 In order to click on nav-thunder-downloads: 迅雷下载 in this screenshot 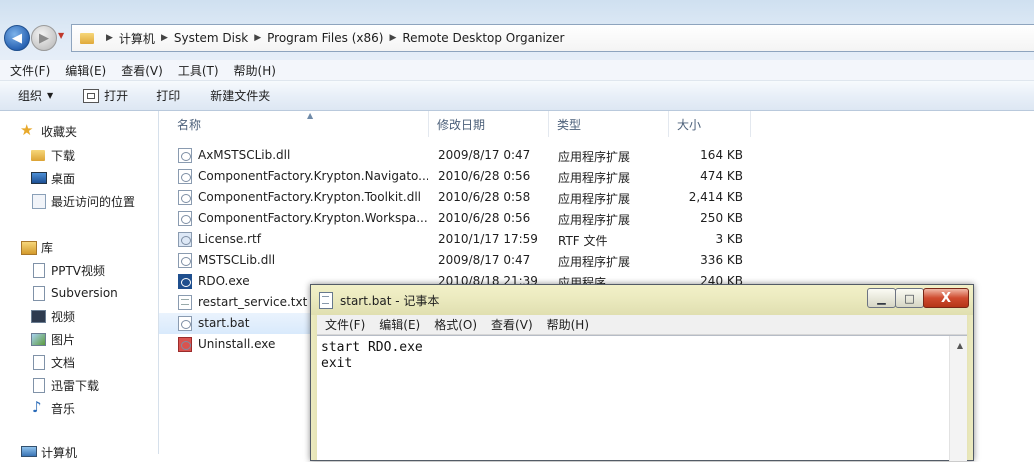, I will do `click(64, 385)`.